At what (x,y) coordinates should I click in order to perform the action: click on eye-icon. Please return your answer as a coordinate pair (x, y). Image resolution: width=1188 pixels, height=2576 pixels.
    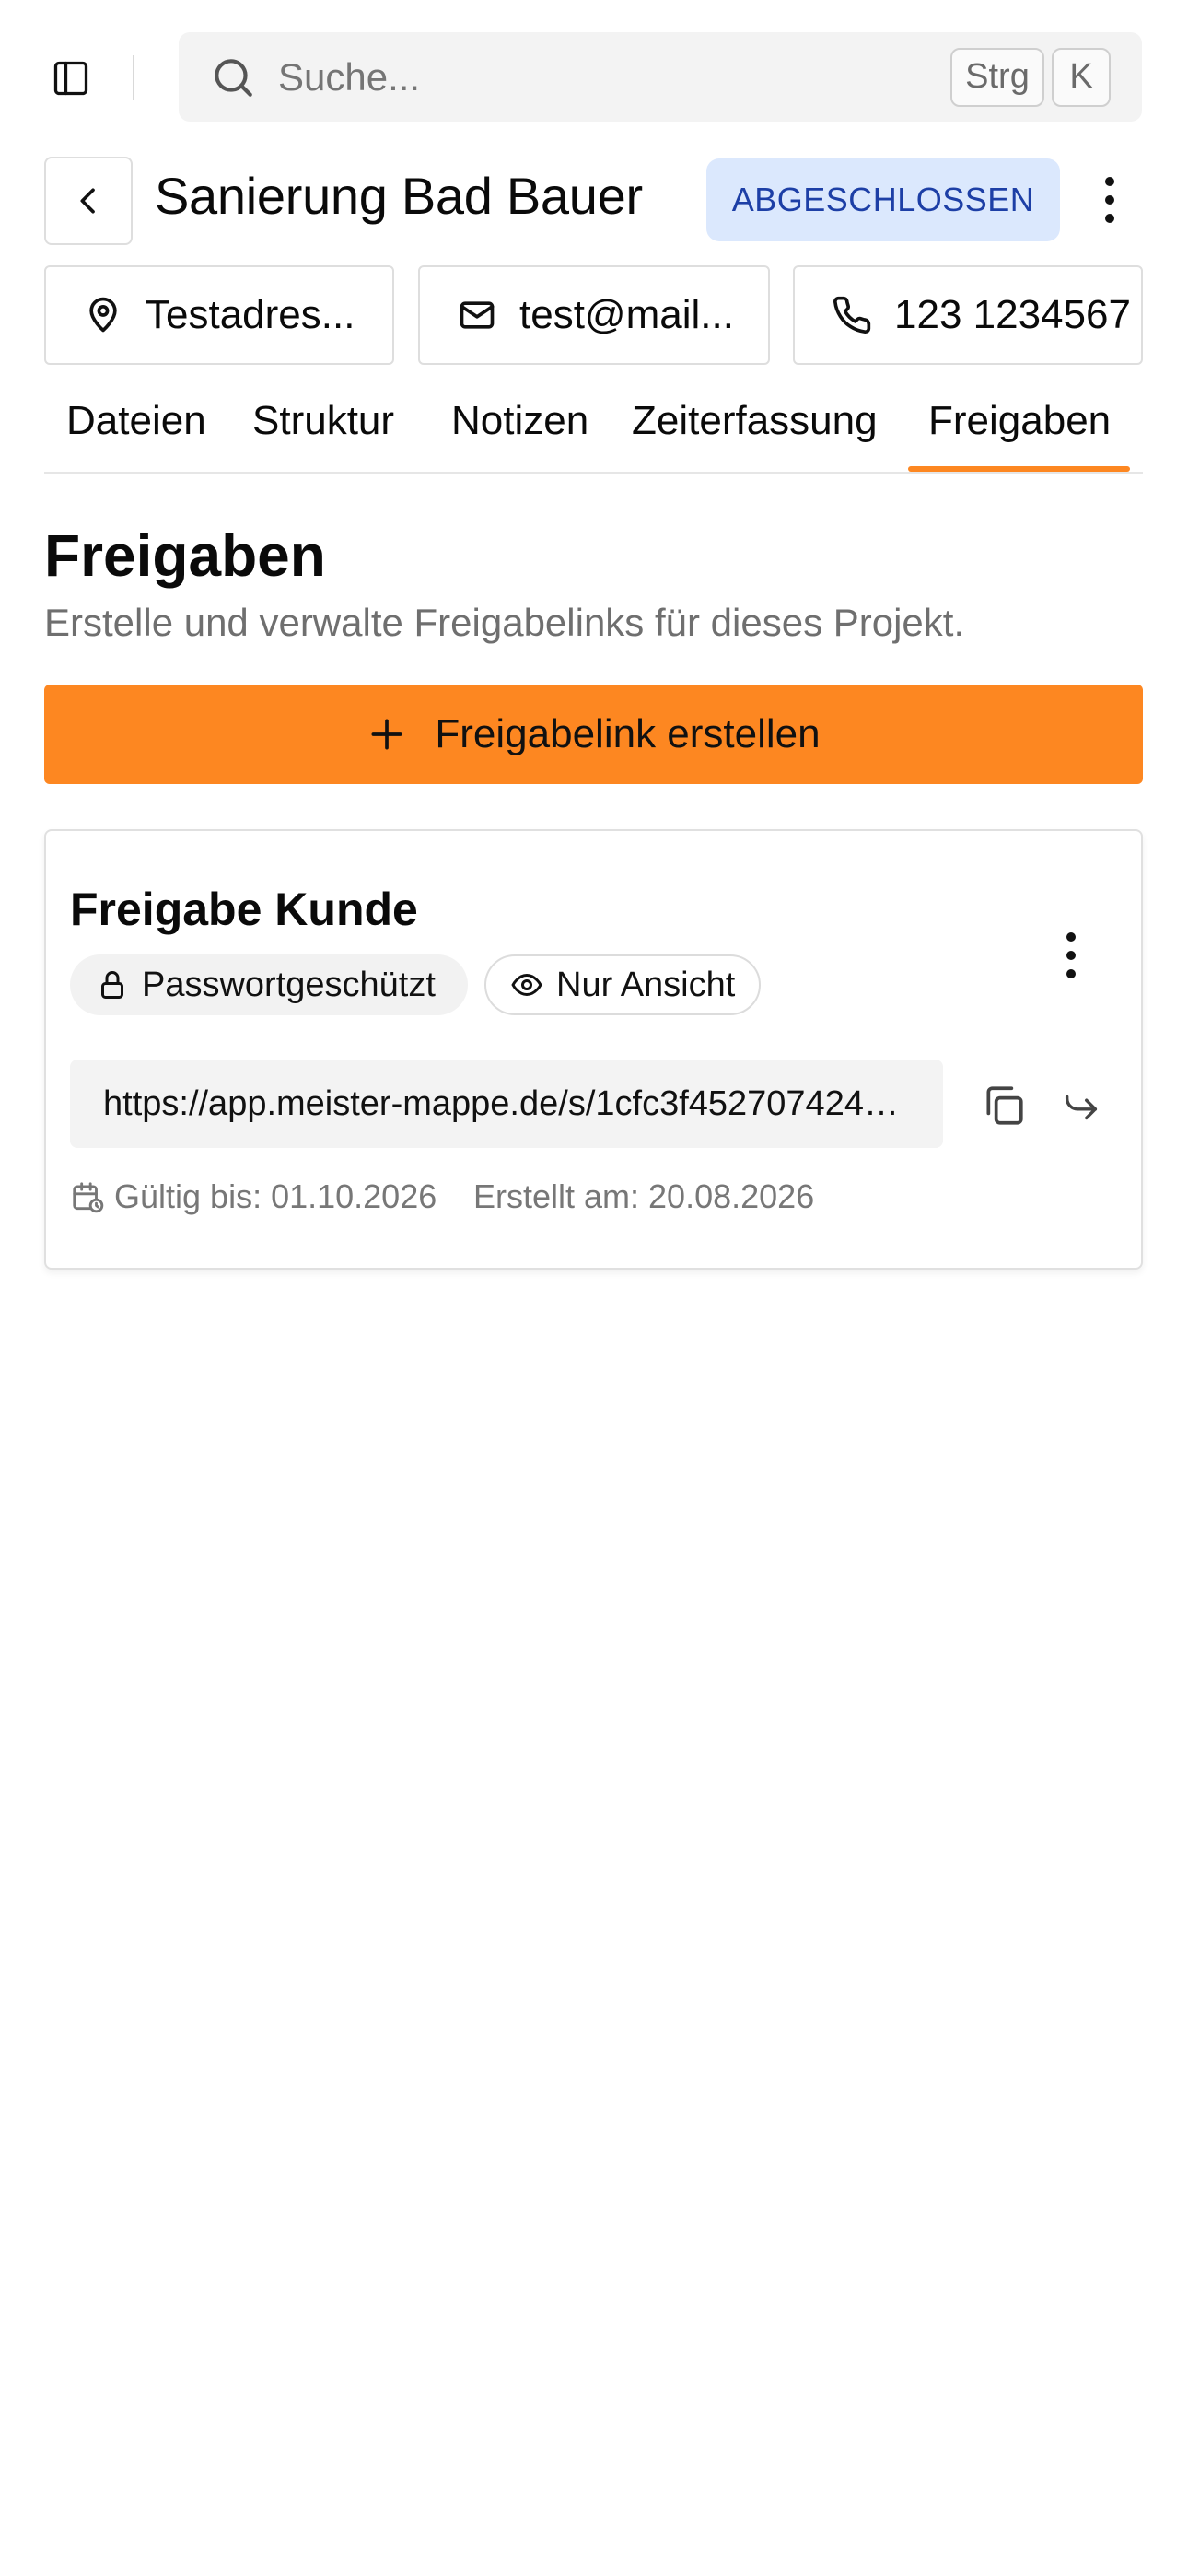
    Looking at the image, I should click on (526, 984).